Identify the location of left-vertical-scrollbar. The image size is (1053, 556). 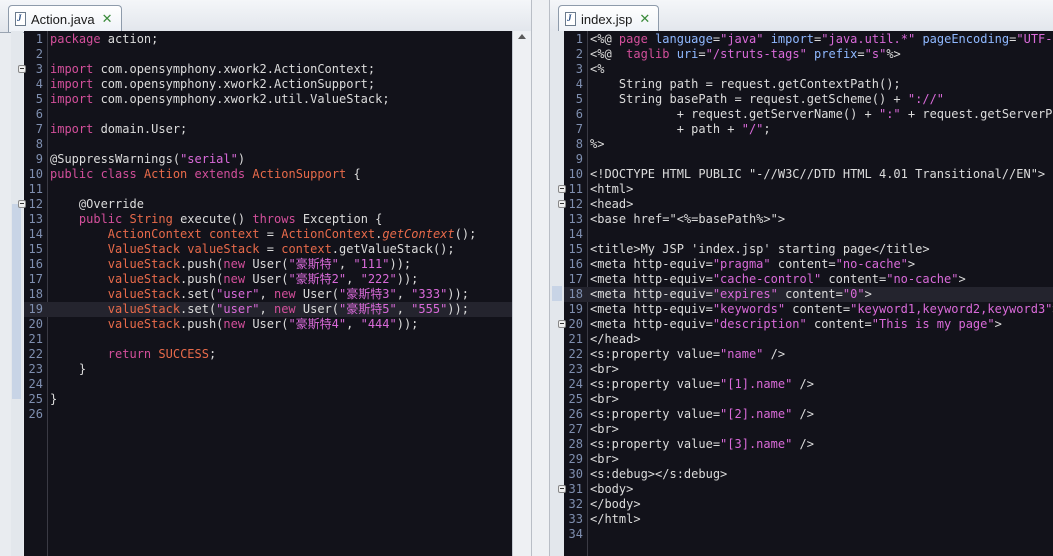
(521, 293).